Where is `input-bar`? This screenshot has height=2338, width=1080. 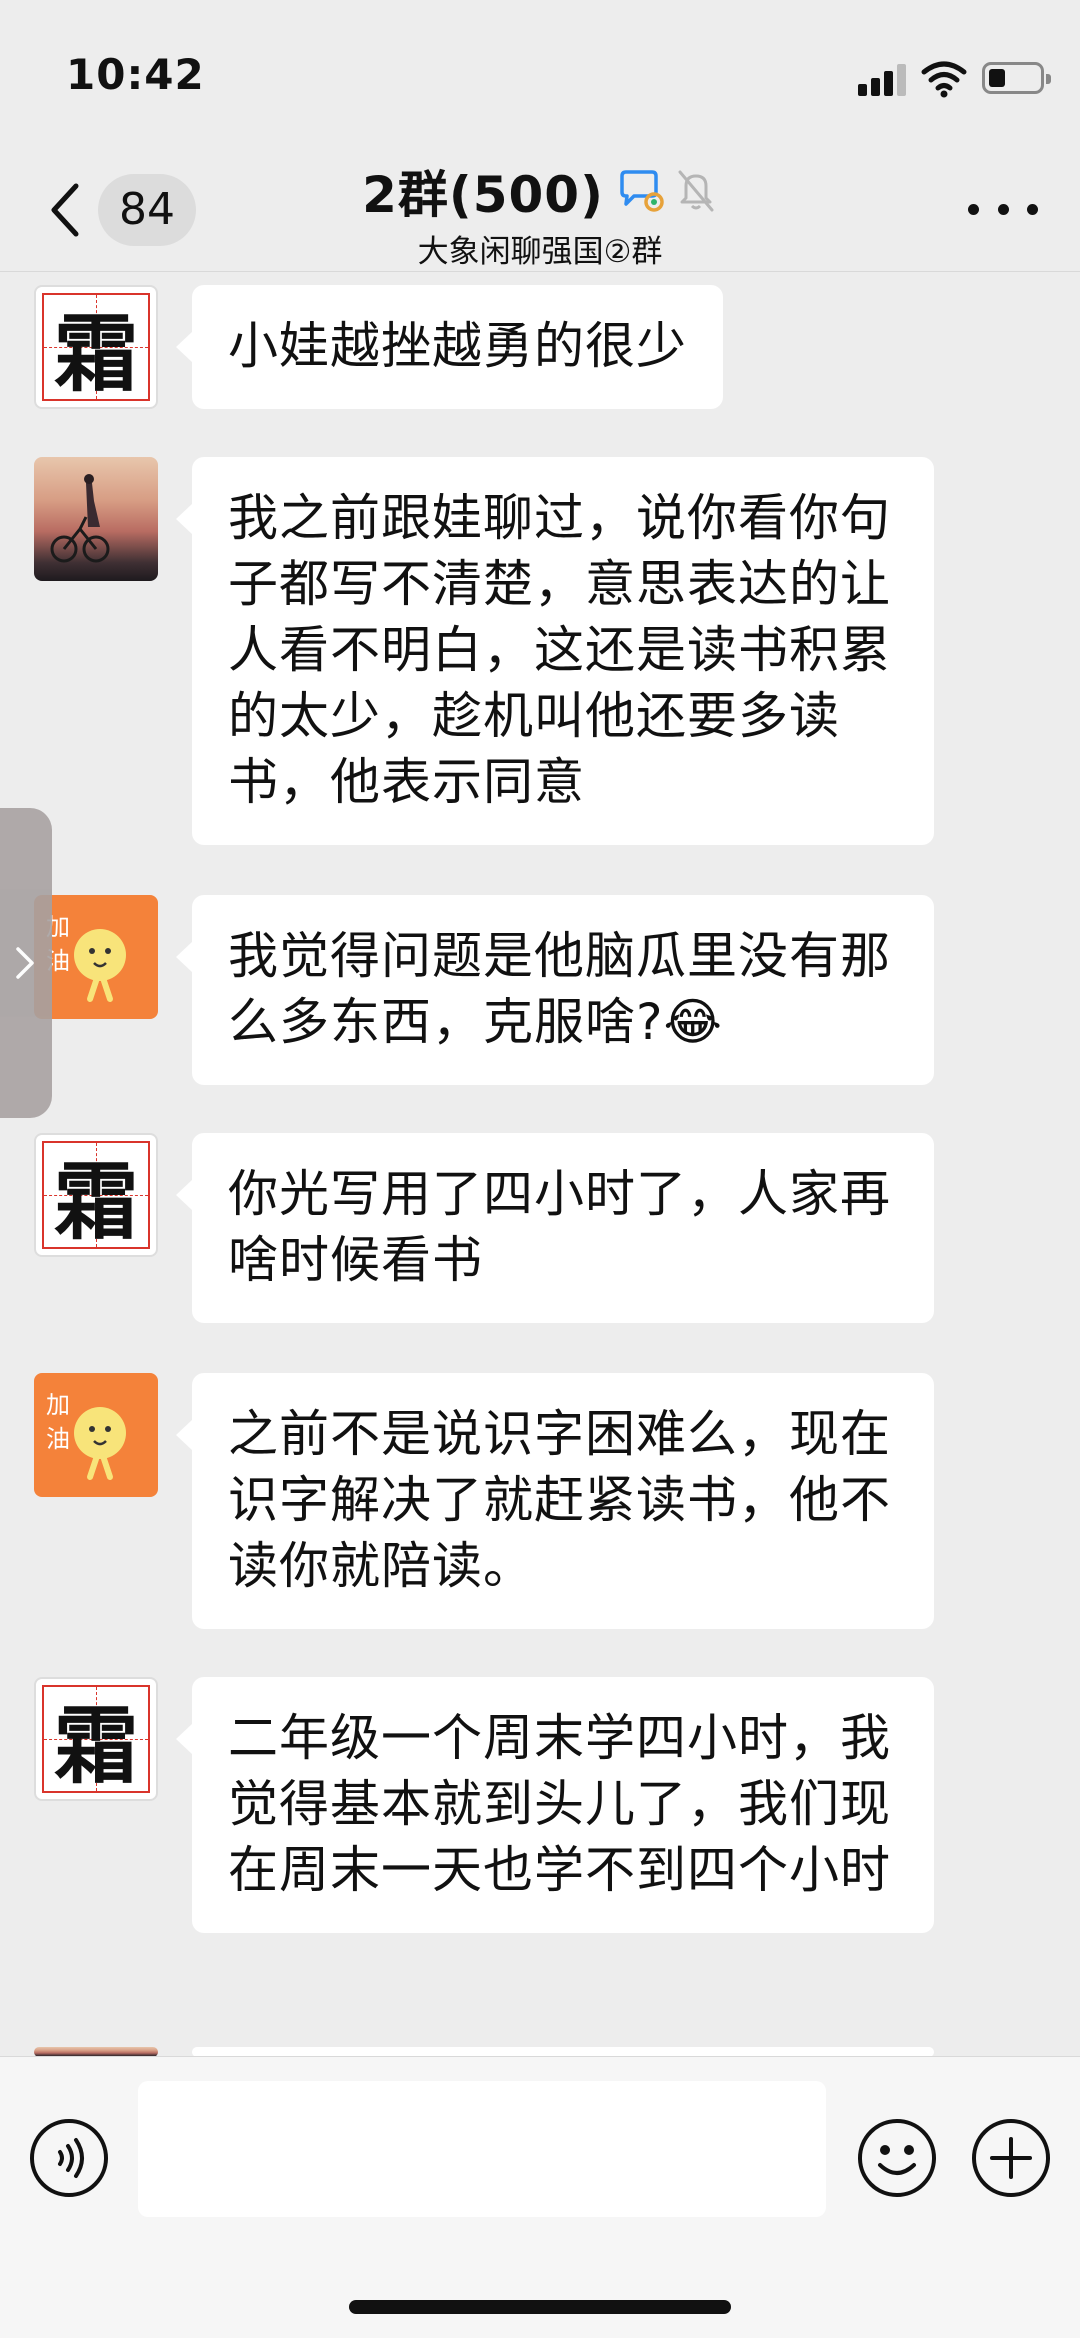
input-bar is located at coordinates (540, 2197).